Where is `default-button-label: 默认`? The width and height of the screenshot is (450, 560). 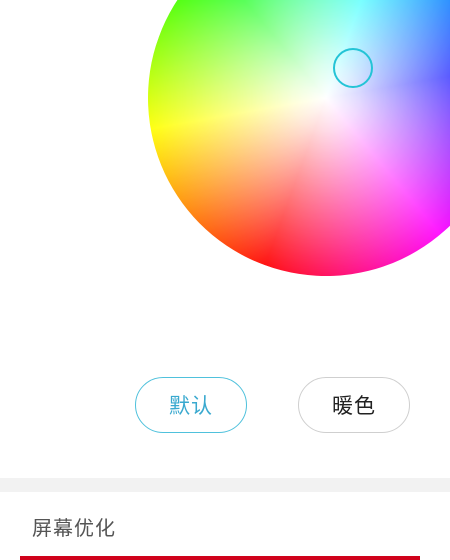 default-button-label: 默认 is located at coordinates (191, 406).